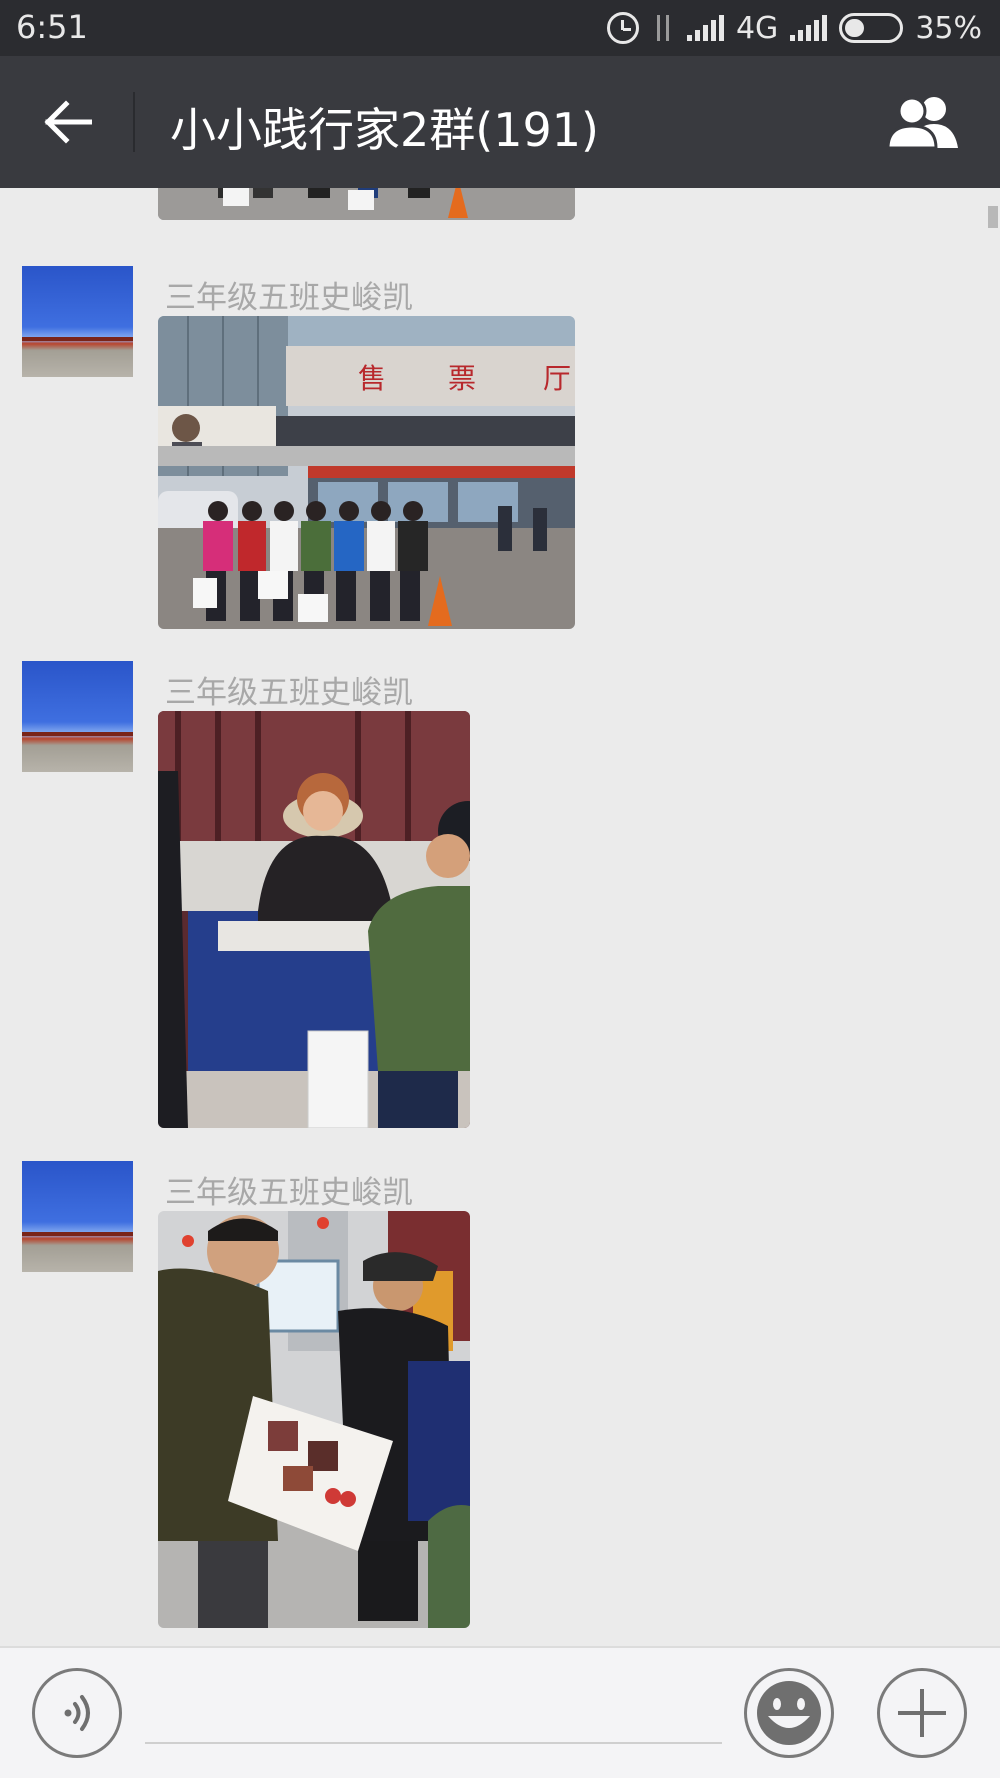 This screenshot has width=1000, height=1778. I want to click on status-icons: 4G 35%, so click(794, 28).